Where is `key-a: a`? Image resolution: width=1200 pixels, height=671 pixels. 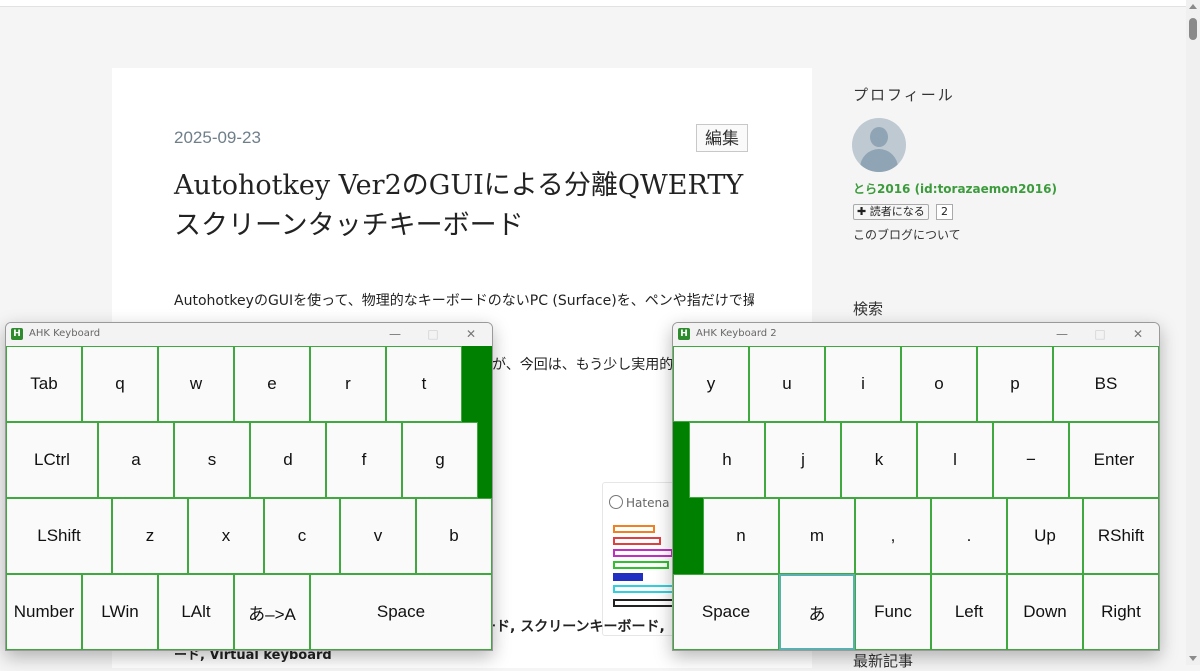
key-a: a is located at coordinates (136, 460).